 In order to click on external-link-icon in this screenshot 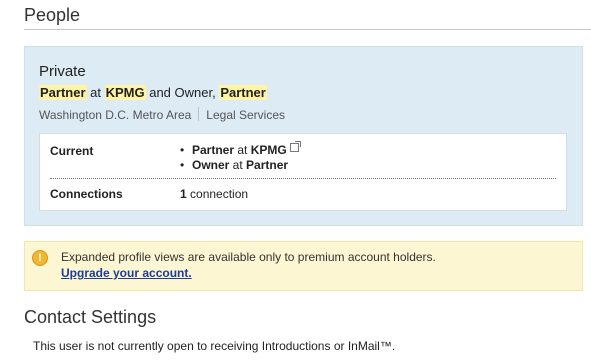, I will do `click(295, 146)`.